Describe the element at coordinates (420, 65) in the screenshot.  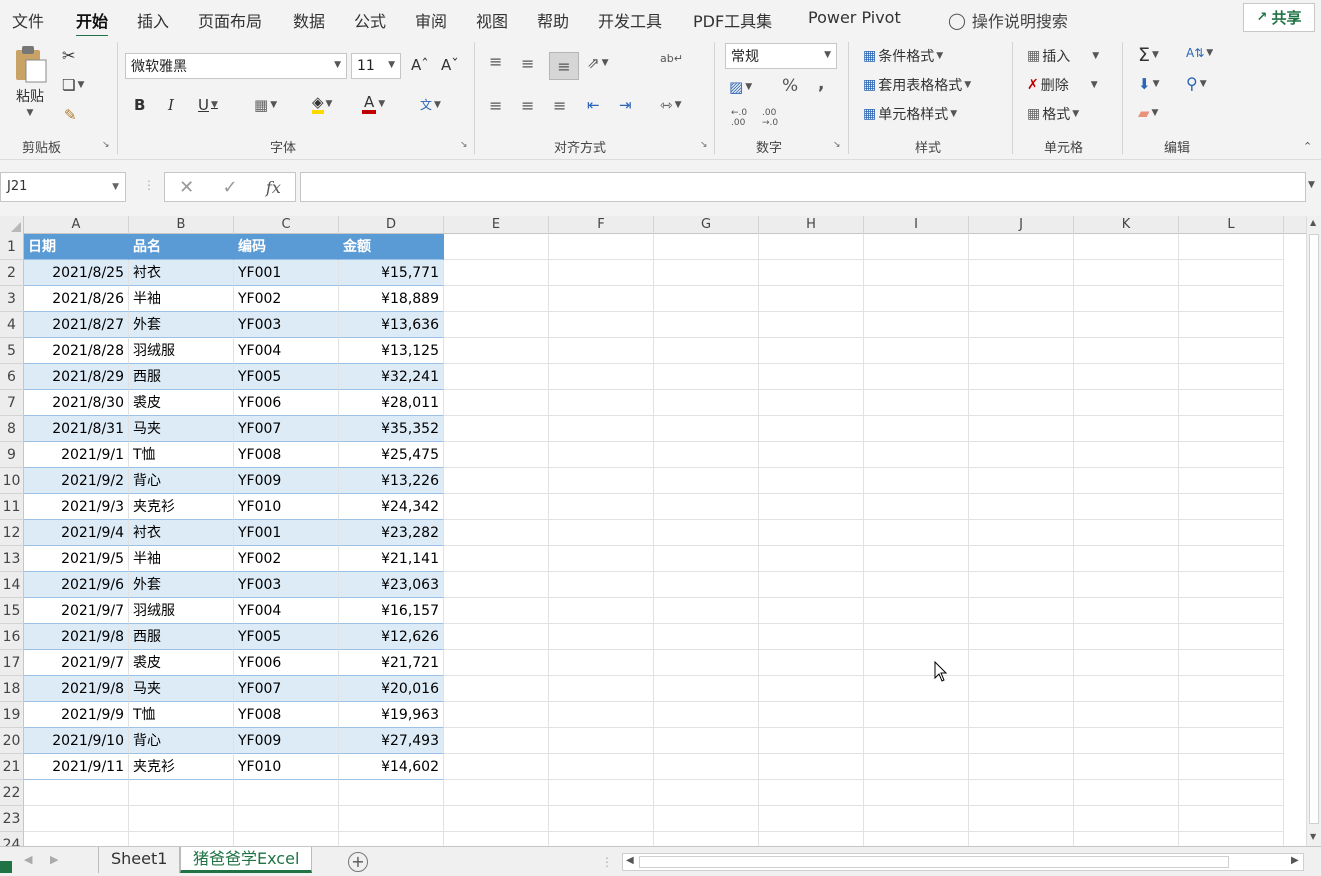
I see `increase-font-button: Aˆ` at that location.